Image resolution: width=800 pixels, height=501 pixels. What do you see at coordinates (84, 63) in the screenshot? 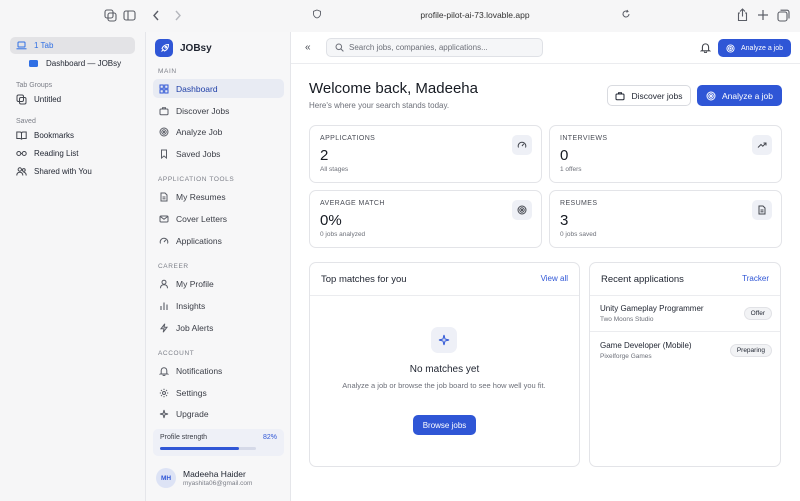
I see `tab-item-label: Dashboard — JOBsy` at bounding box center [84, 63].